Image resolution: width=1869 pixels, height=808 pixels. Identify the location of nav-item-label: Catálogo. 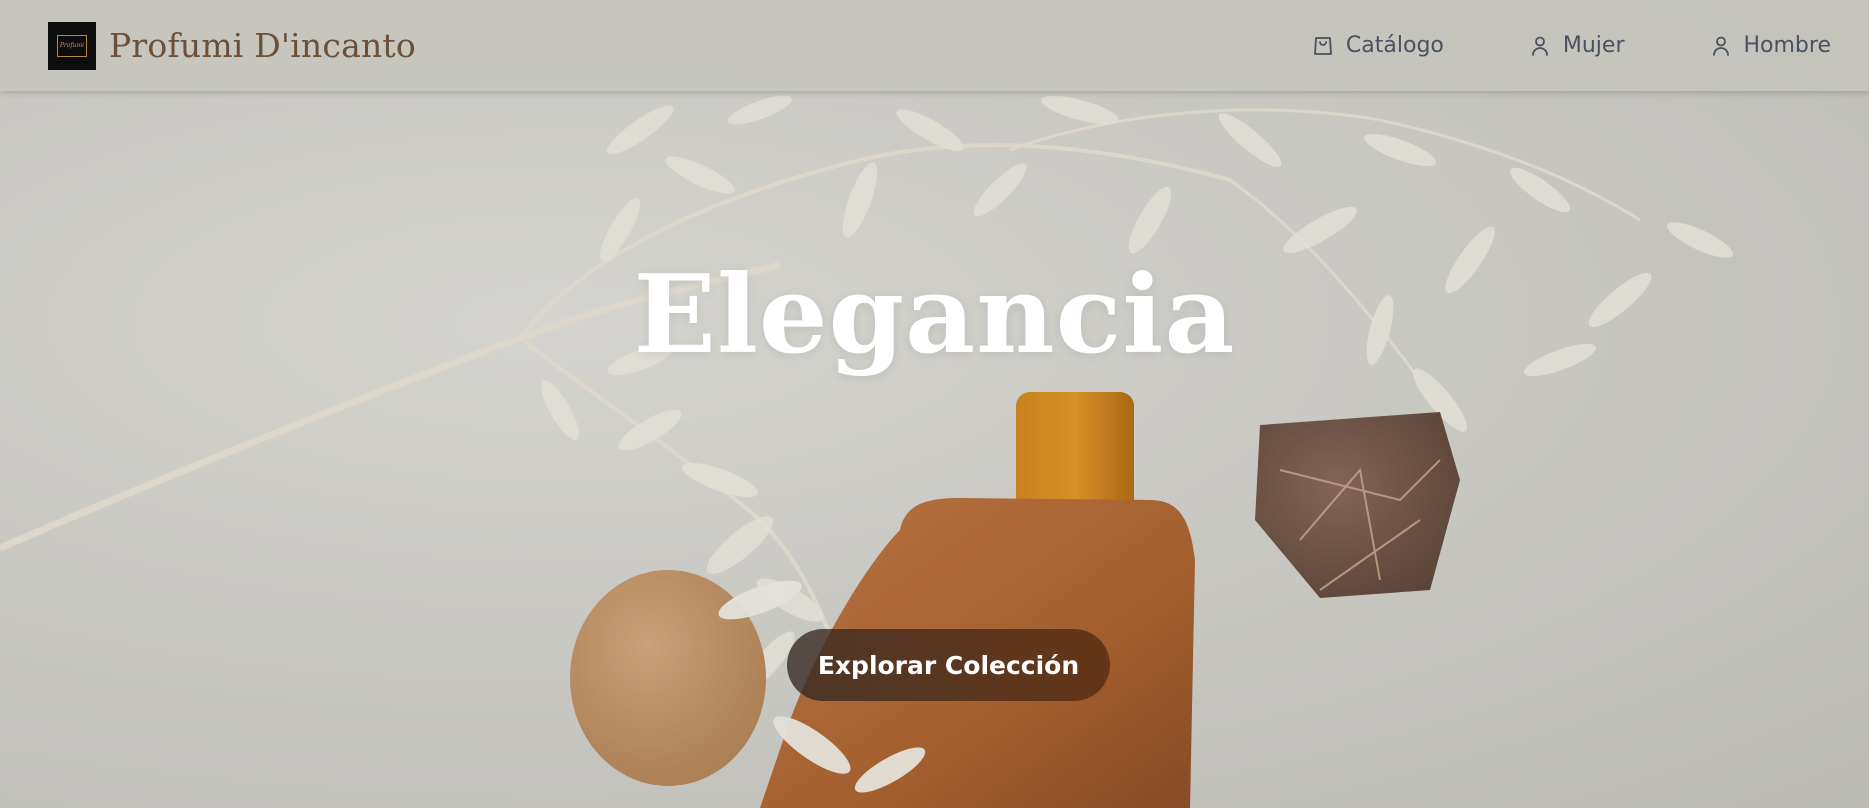
(1394, 45).